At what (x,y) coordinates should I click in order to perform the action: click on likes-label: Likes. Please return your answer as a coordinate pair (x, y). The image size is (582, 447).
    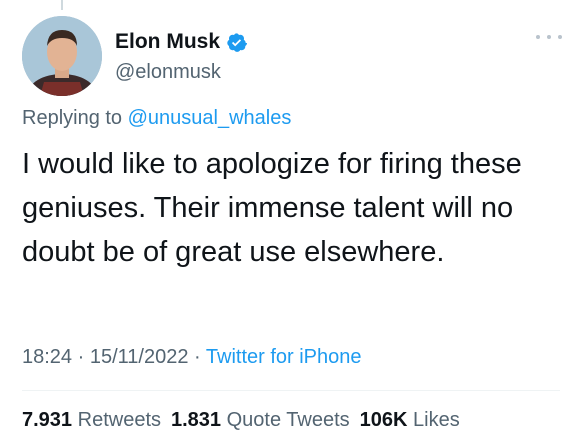
    Looking at the image, I should click on (436, 420).